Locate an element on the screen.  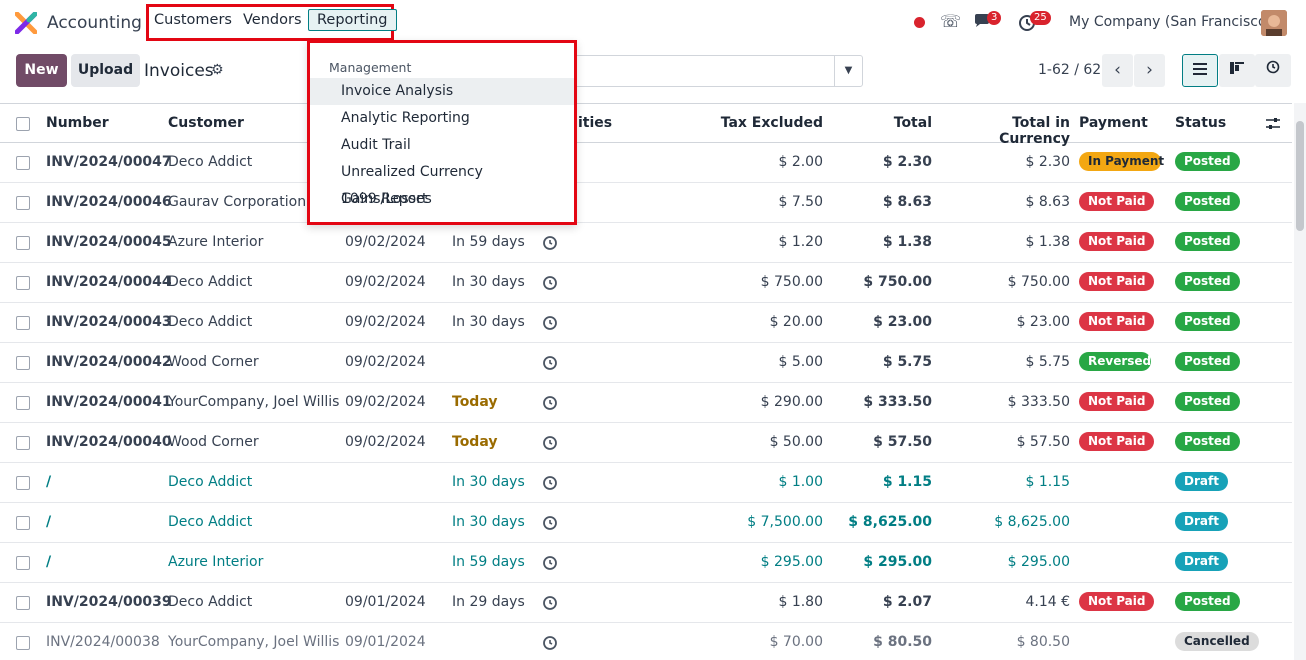
payment-badge: In Payment is located at coordinates (1121, 161).